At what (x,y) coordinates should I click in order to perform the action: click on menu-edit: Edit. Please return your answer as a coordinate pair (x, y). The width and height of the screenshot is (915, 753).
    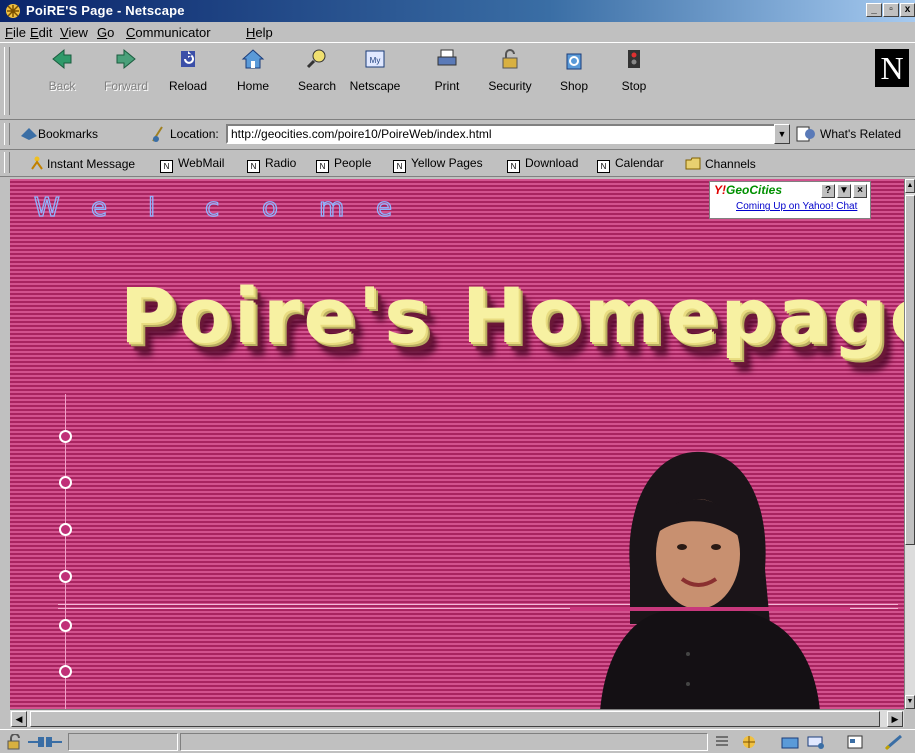
    Looking at the image, I should click on (41, 32).